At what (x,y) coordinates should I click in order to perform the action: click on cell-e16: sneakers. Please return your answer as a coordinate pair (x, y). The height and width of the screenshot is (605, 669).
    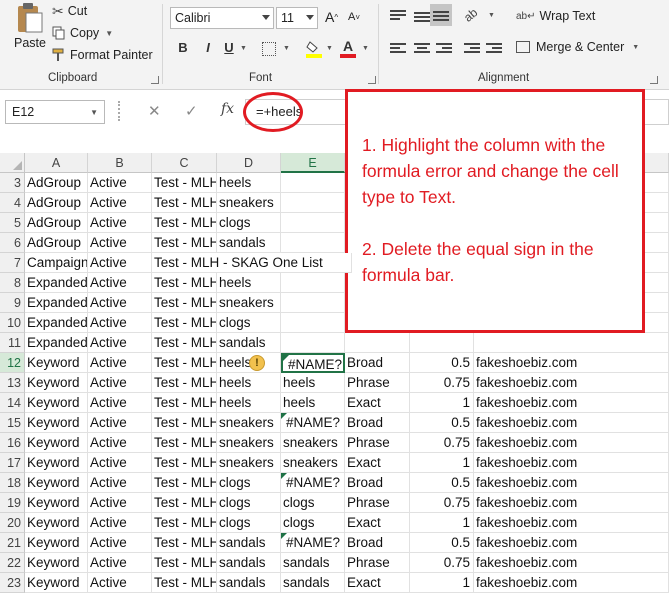
    Looking at the image, I should click on (313, 443).